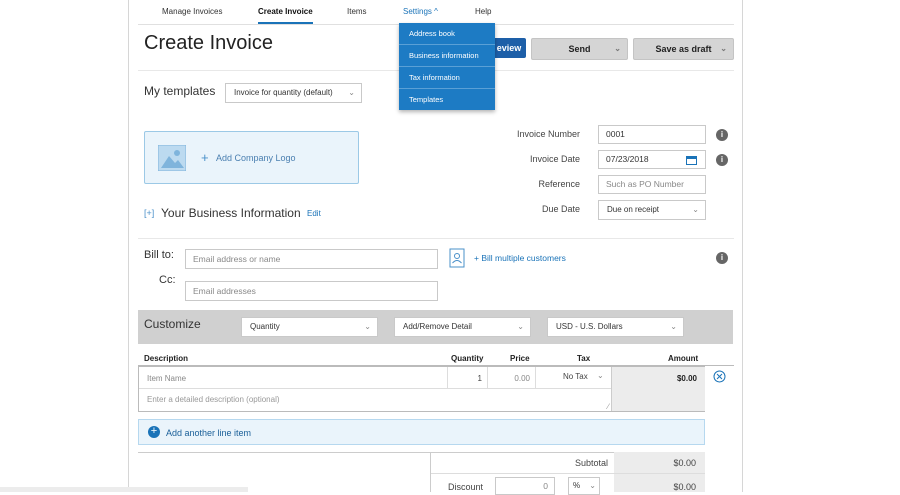 The width and height of the screenshot is (900, 495). I want to click on save-draft-button-label: Save as draft, so click(683, 49).